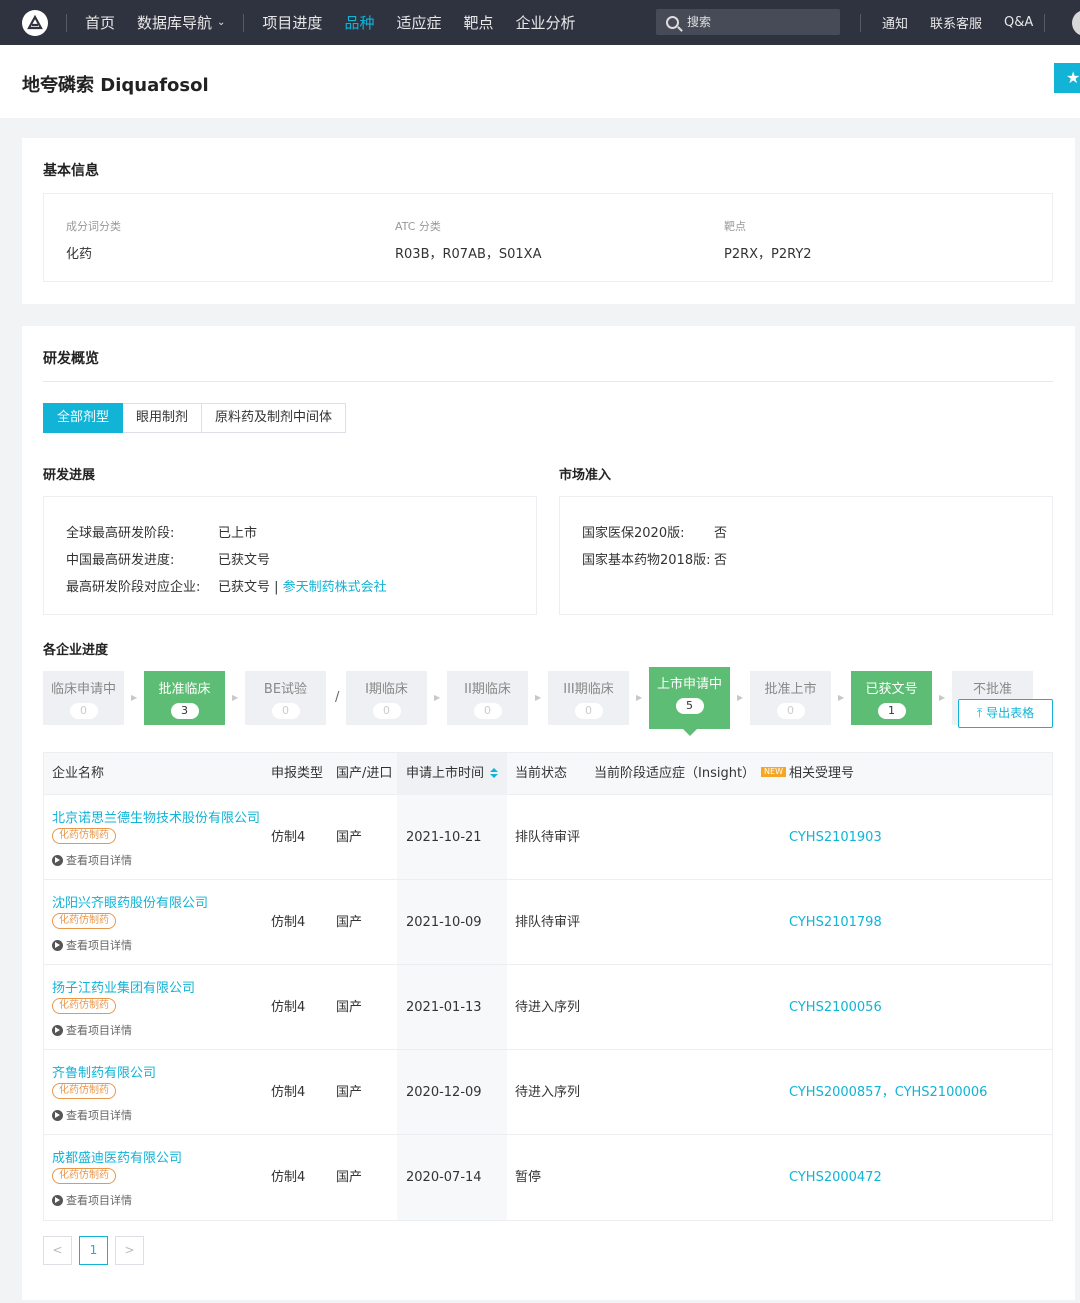 Image resolution: width=1080 pixels, height=1303 pixels. What do you see at coordinates (83, 698) in the screenshot?
I see `stage-1: 临床申请中 0` at bounding box center [83, 698].